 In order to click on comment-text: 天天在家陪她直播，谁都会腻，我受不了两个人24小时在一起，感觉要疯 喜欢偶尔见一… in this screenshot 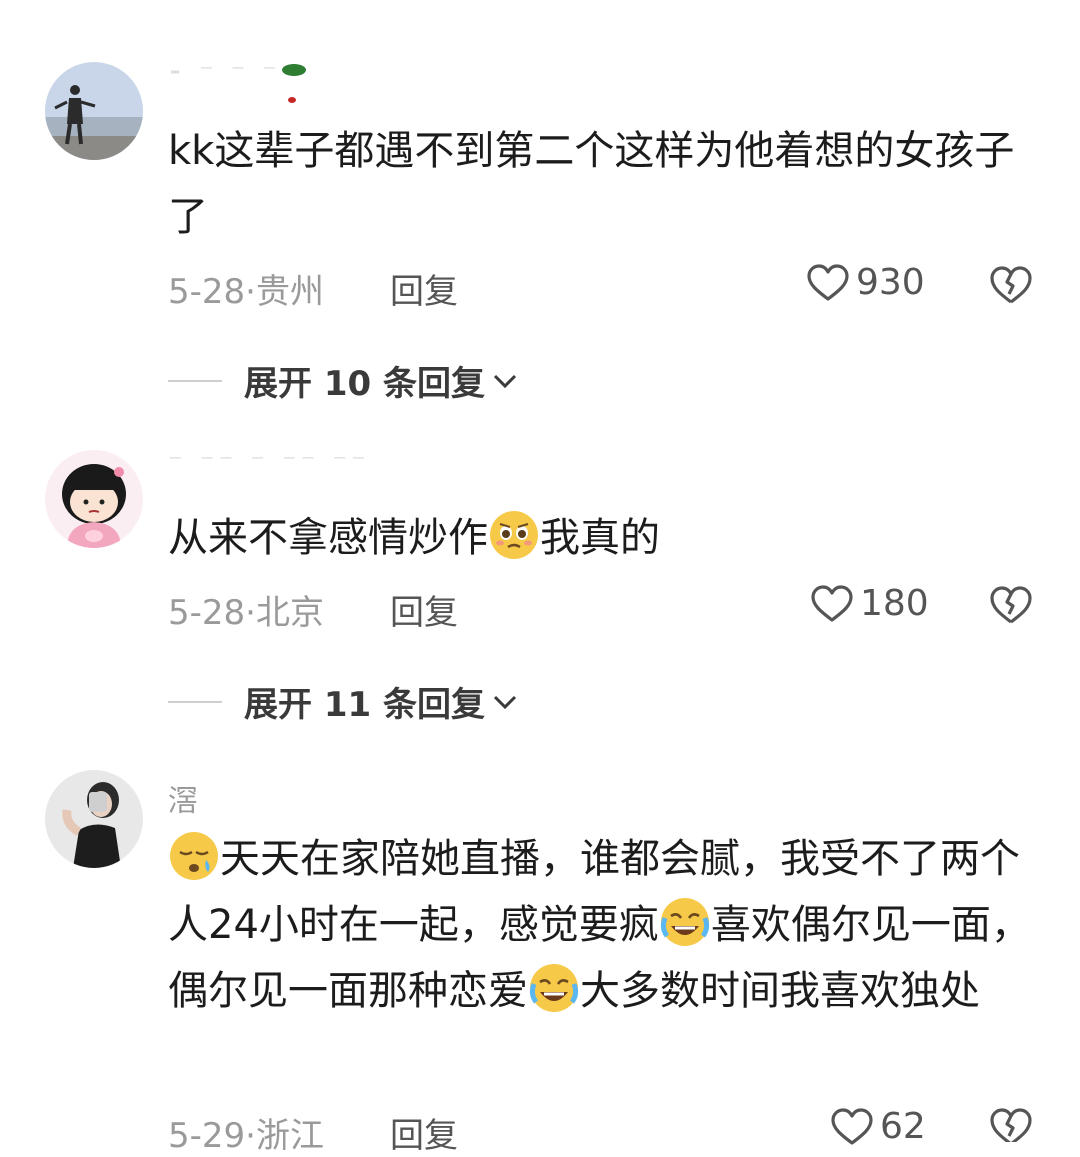, I will do `click(608, 925)`.